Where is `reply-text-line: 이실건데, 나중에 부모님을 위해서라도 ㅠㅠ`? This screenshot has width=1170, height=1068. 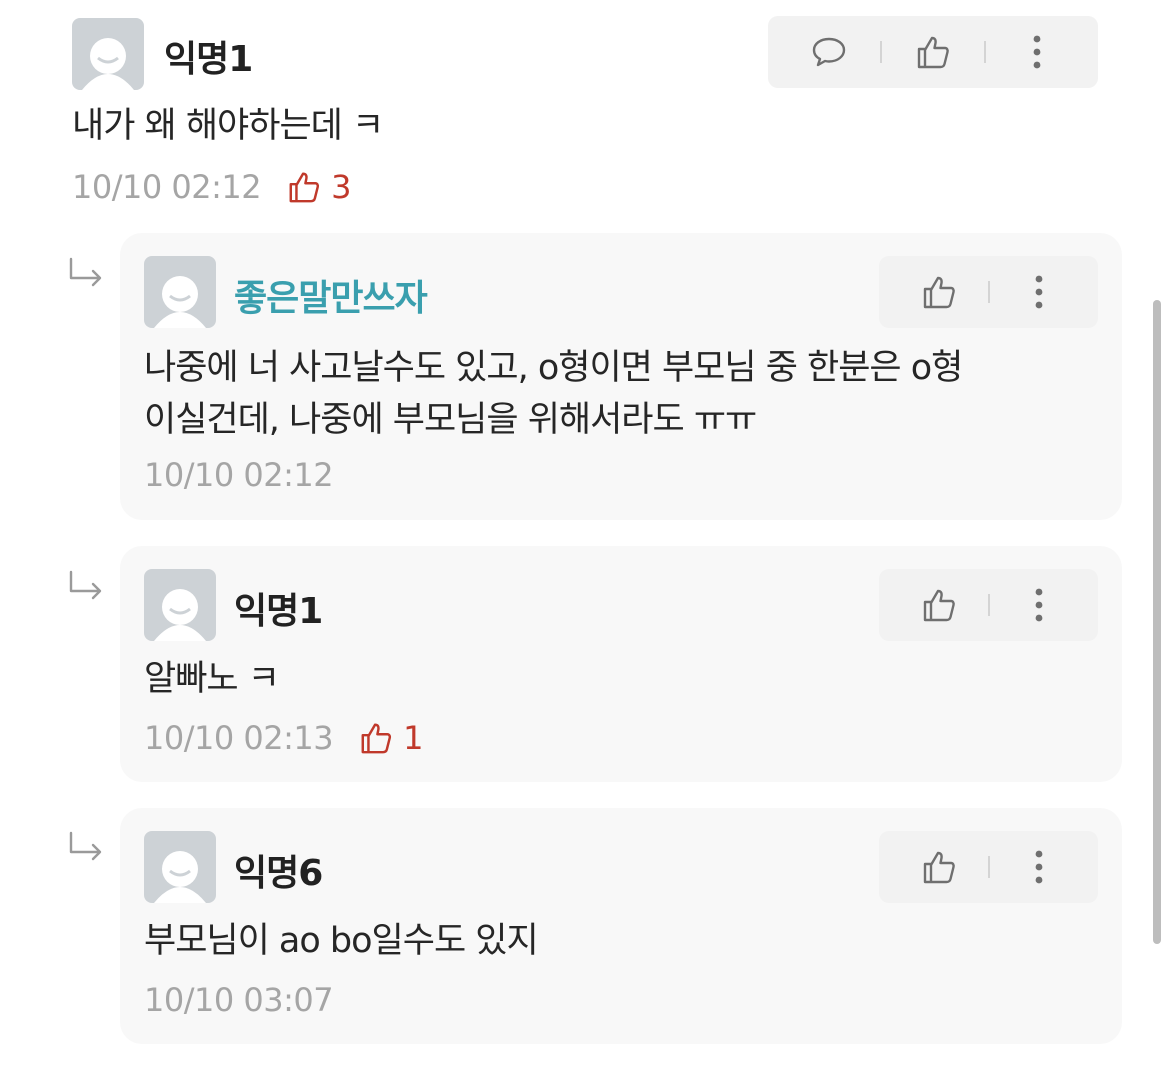 reply-text-line: 이실건데, 나중에 부모님을 위해서라도 ㅠㅠ is located at coordinates (450, 420).